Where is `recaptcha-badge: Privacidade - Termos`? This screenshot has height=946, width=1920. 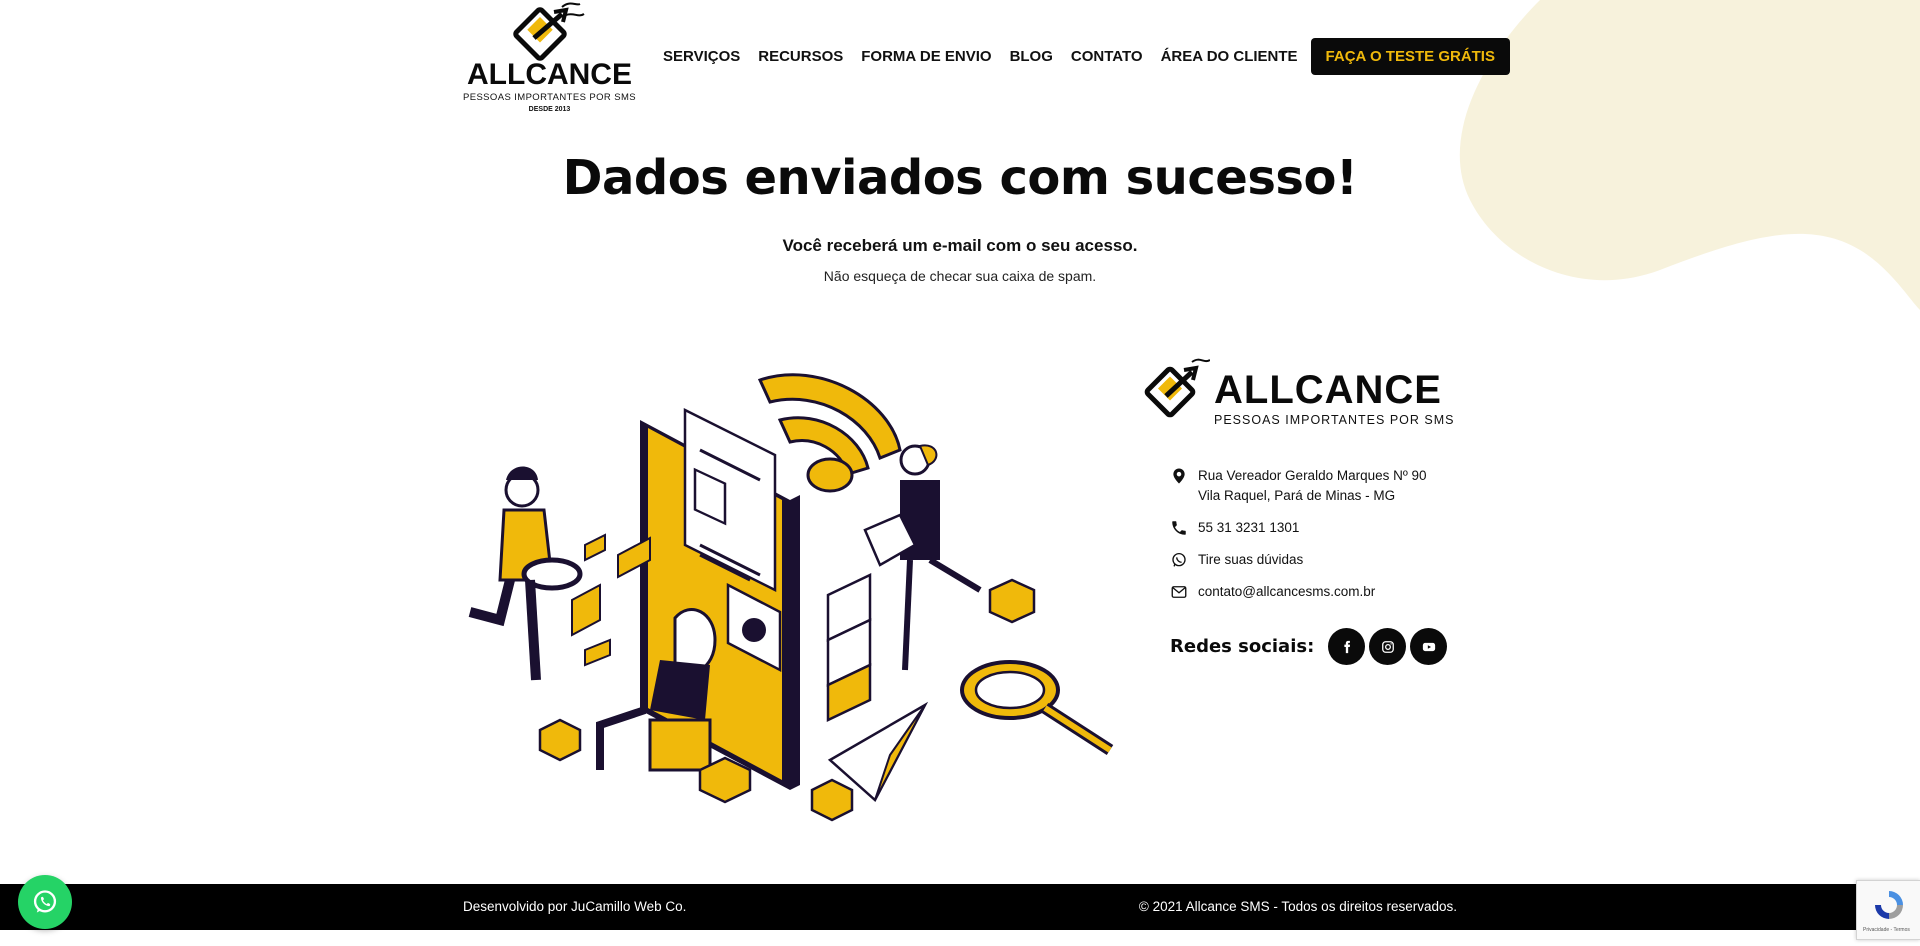 recaptcha-badge: Privacidade - Termos is located at coordinates (1888, 910).